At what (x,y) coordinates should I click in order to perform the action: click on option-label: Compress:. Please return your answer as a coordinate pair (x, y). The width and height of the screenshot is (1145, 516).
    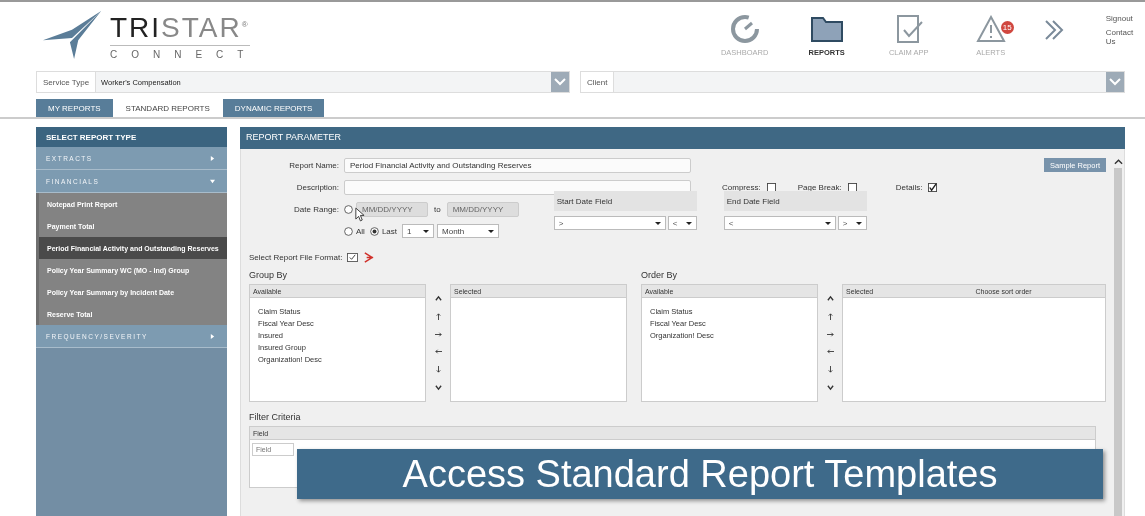
    Looking at the image, I should click on (741, 187).